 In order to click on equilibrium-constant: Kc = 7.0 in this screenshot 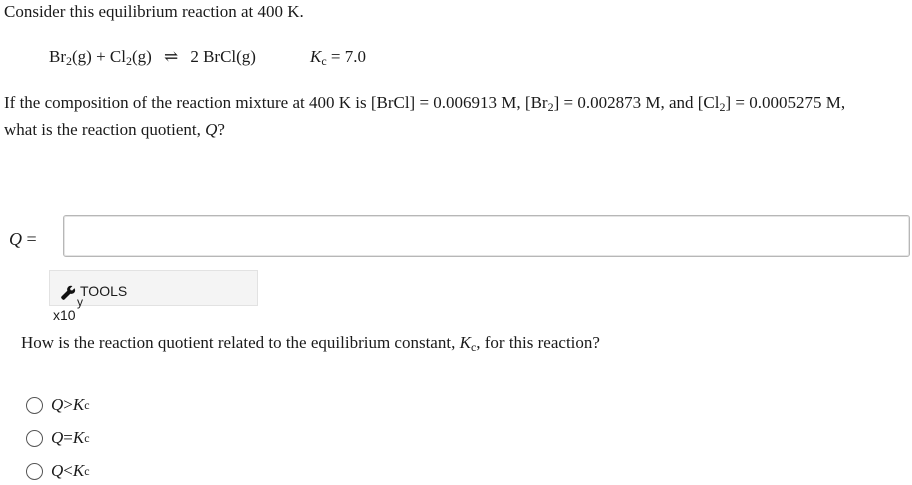, I will do `click(338, 57)`.